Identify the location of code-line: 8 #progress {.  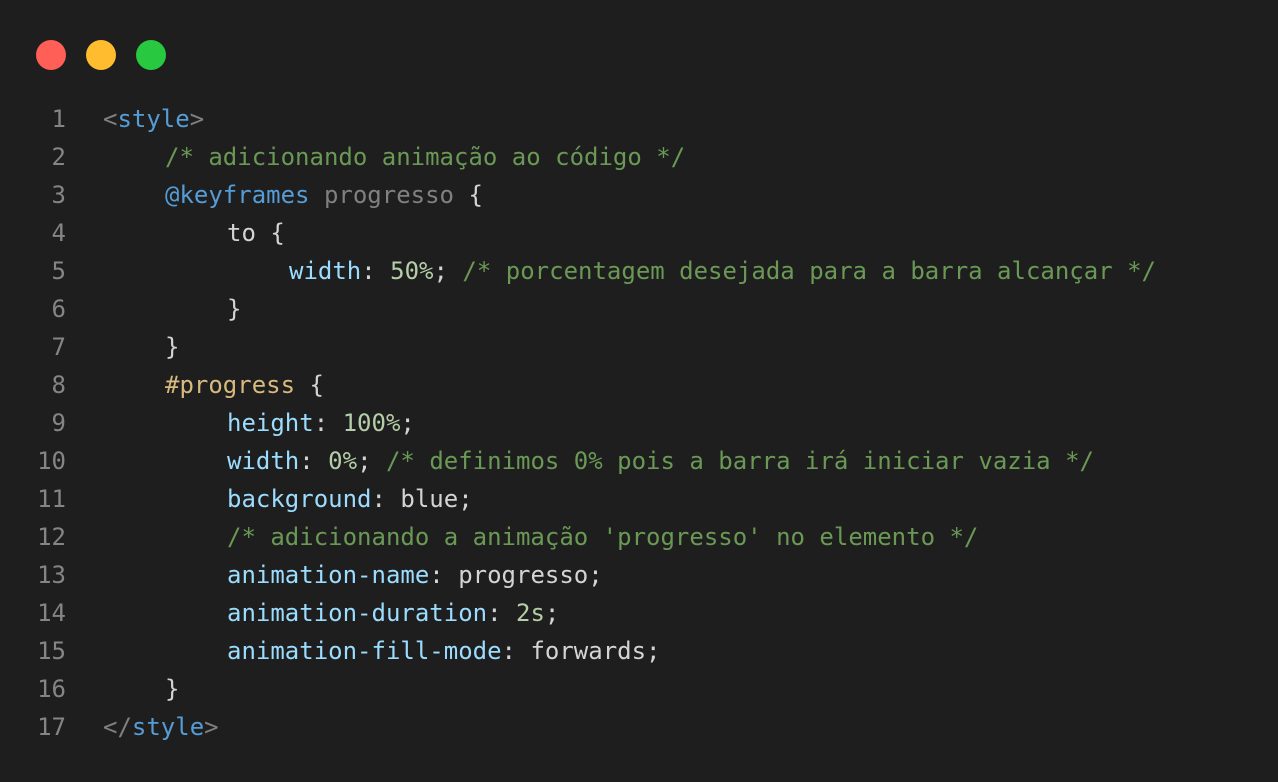
(639, 385).